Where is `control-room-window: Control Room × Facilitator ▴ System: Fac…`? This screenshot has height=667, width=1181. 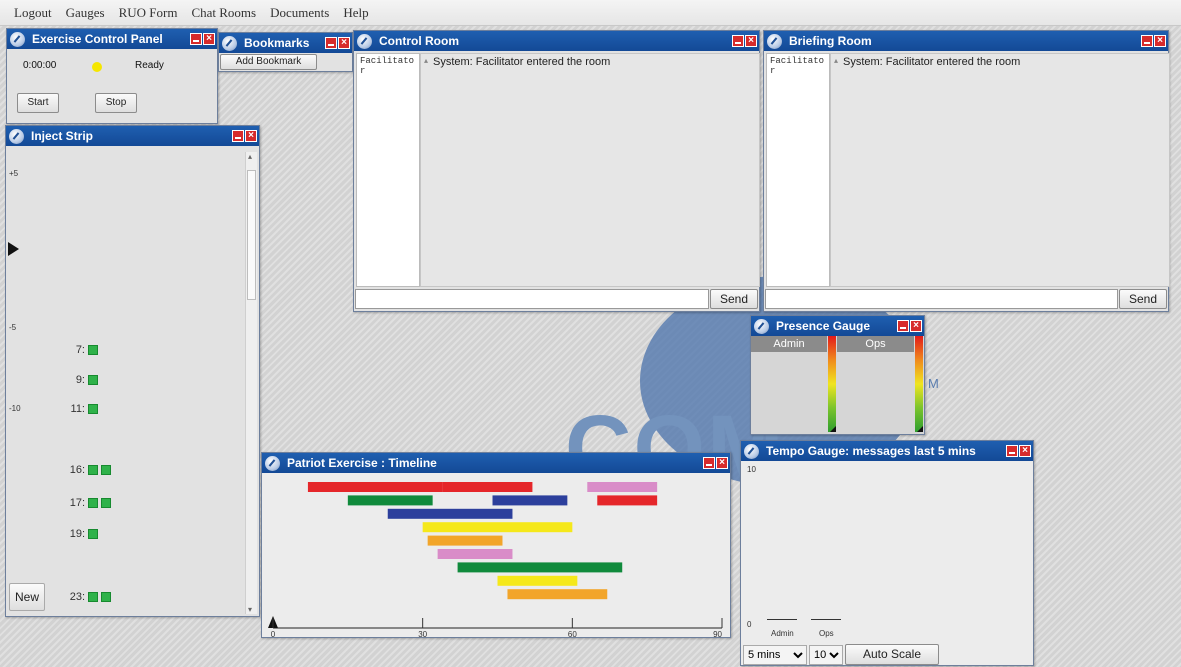
control-room-window: Control Room × Facilitator ▴ System: Fac… is located at coordinates (556, 171).